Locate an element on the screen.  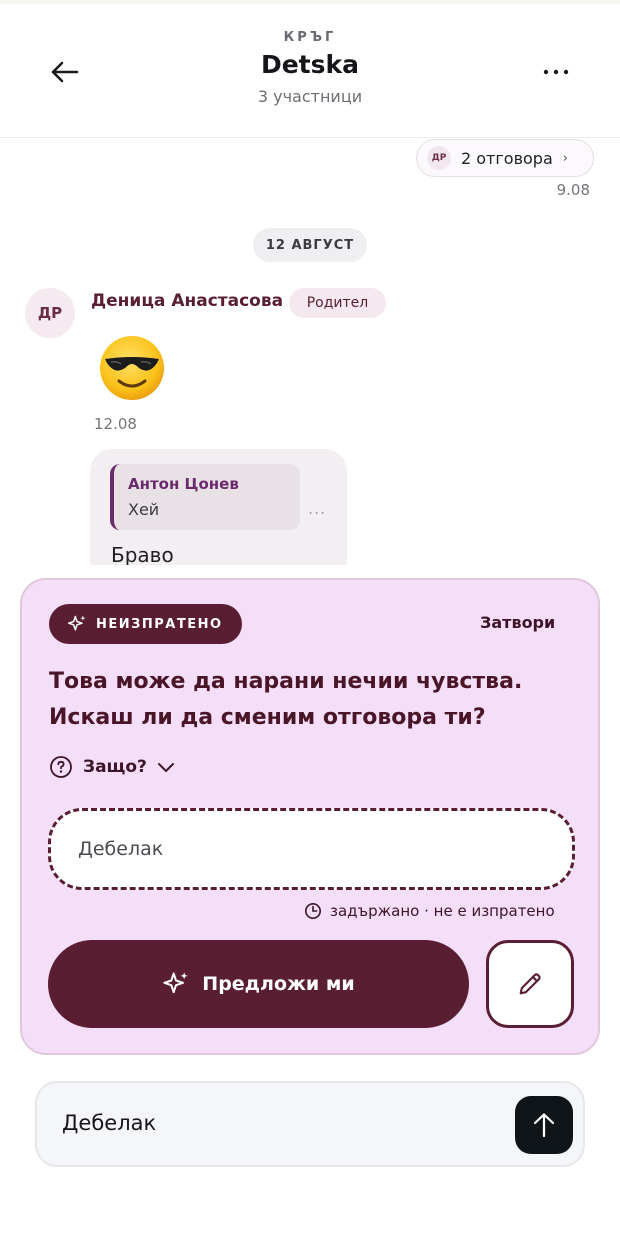
message-bubble: Антон Цонев Хей ... Браво is located at coordinates (218, 507).